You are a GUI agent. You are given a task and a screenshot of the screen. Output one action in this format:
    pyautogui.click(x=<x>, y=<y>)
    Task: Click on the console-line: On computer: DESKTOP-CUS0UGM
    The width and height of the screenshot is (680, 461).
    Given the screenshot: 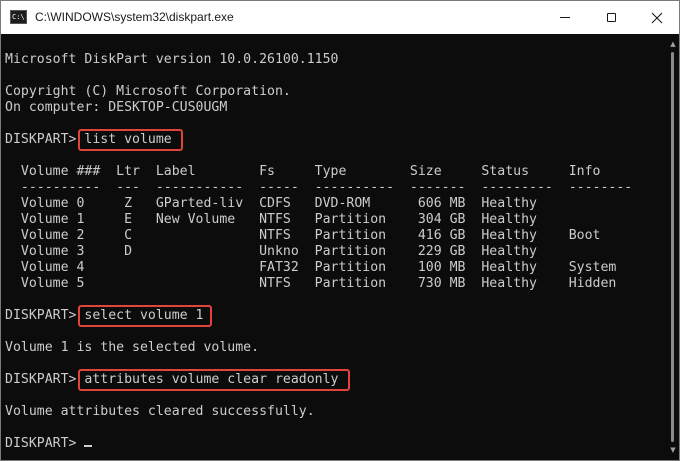 What is the action you would take?
    pyautogui.click(x=116, y=107)
    